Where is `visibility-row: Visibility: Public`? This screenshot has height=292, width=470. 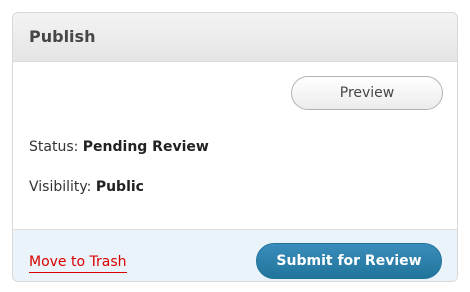
visibility-row: Visibility: Public is located at coordinates (86, 187).